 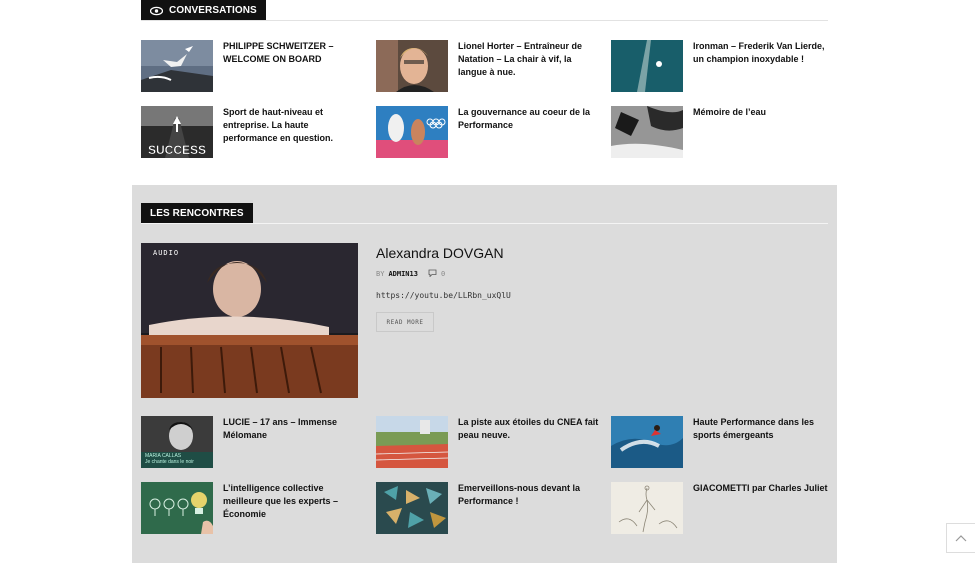 I want to click on author-link: ADMIN13, so click(x=403, y=274).